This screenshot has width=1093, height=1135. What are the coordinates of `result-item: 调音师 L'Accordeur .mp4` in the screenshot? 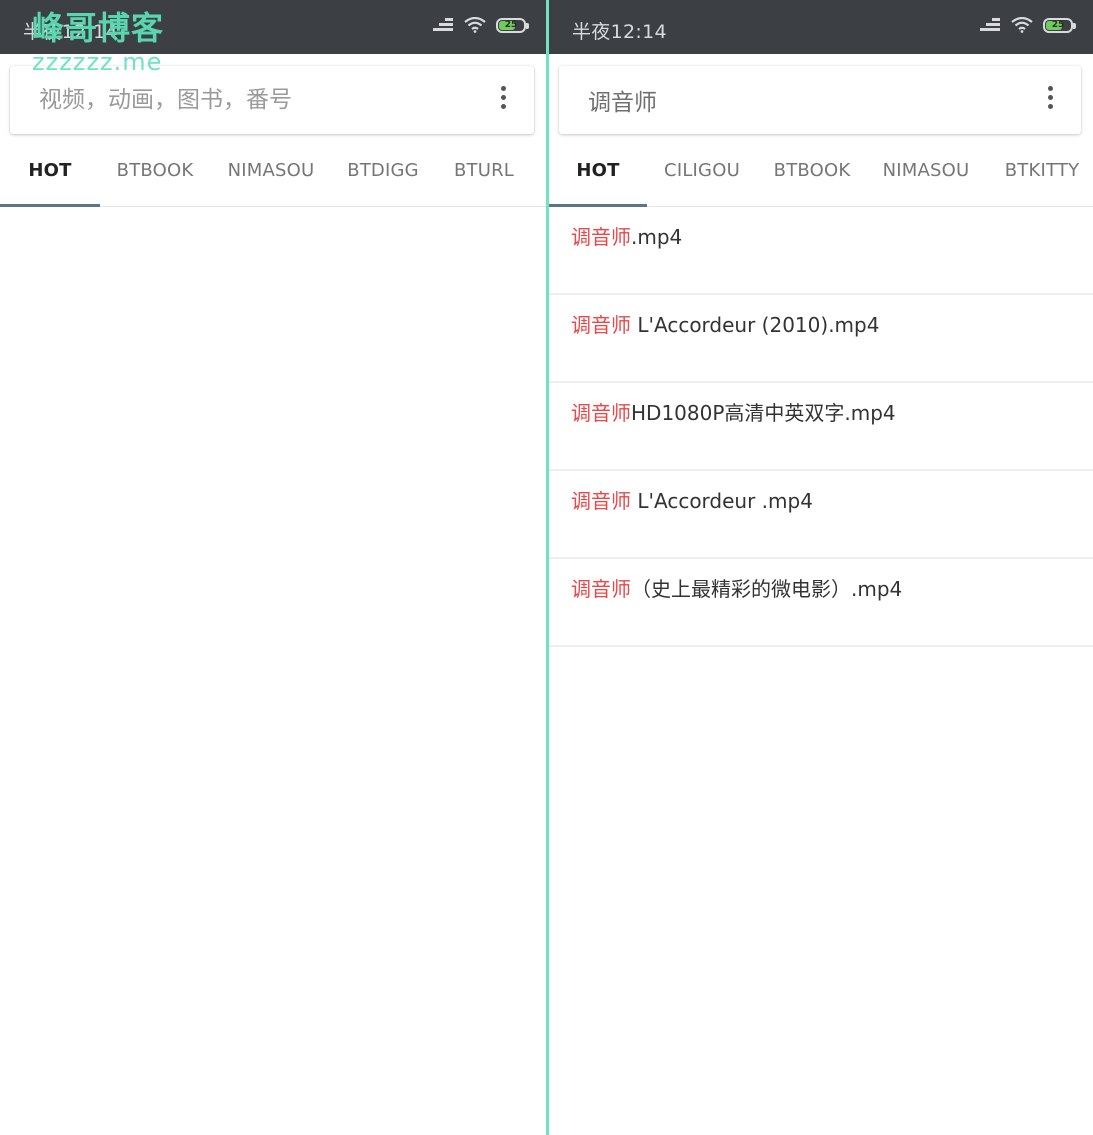 It's located at (821, 515).